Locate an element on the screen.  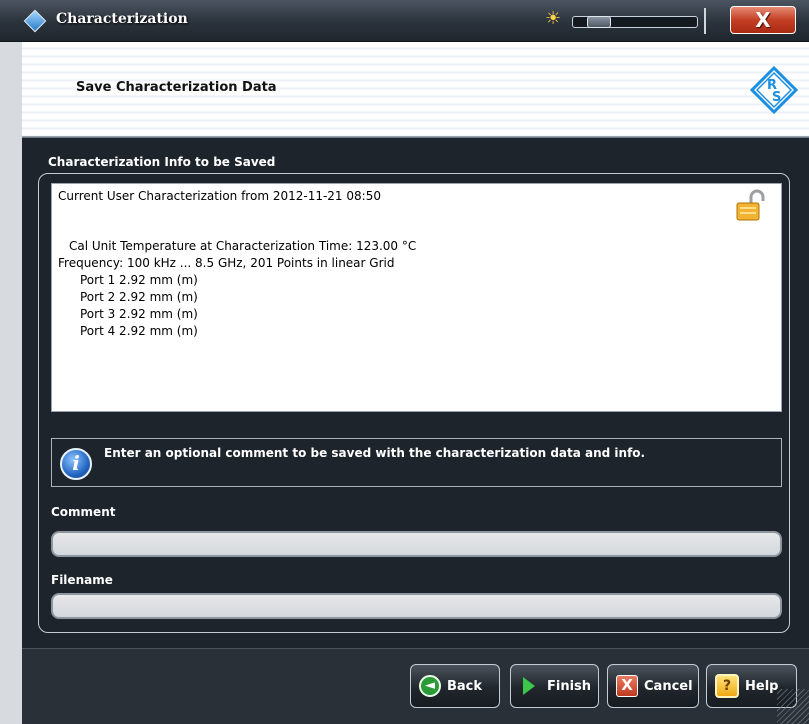
background-window-edge is located at coordinates (11, 383).